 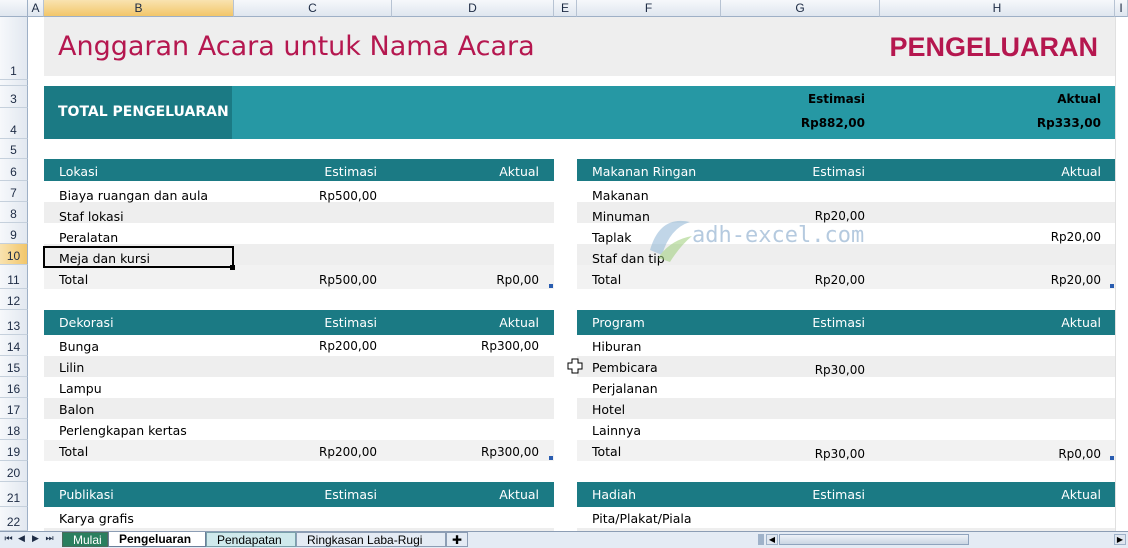 What do you see at coordinates (1120, 539) in the screenshot?
I see `scroll-right-icon: ▶` at bounding box center [1120, 539].